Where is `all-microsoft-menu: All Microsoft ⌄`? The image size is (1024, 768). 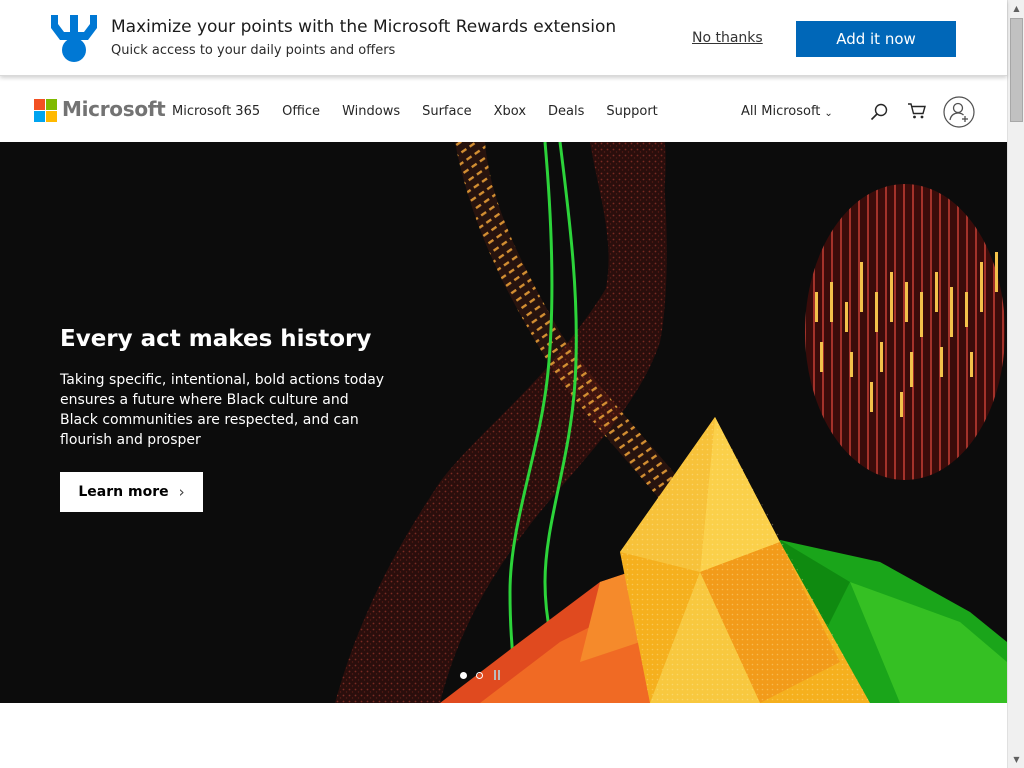
all-microsoft-menu: All Microsoft ⌄ is located at coordinates (787, 111).